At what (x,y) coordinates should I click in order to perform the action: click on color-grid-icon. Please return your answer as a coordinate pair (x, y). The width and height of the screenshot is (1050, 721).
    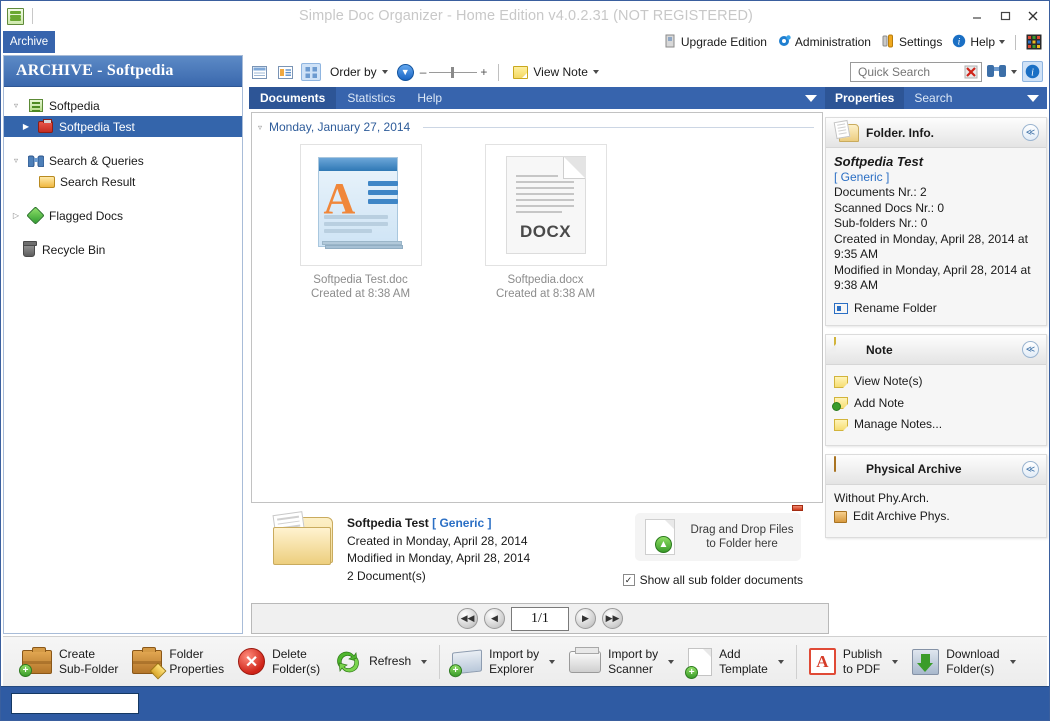
    Looking at the image, I should click on (1034, 42).